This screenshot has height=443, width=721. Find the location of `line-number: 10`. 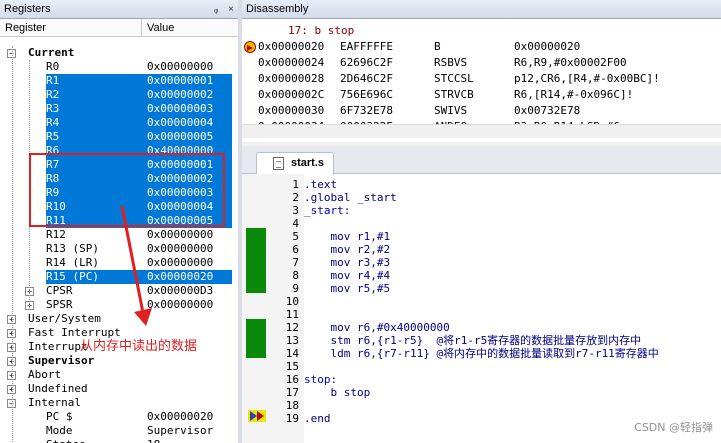

line-number: 10 is located at coordinates (292, 301).